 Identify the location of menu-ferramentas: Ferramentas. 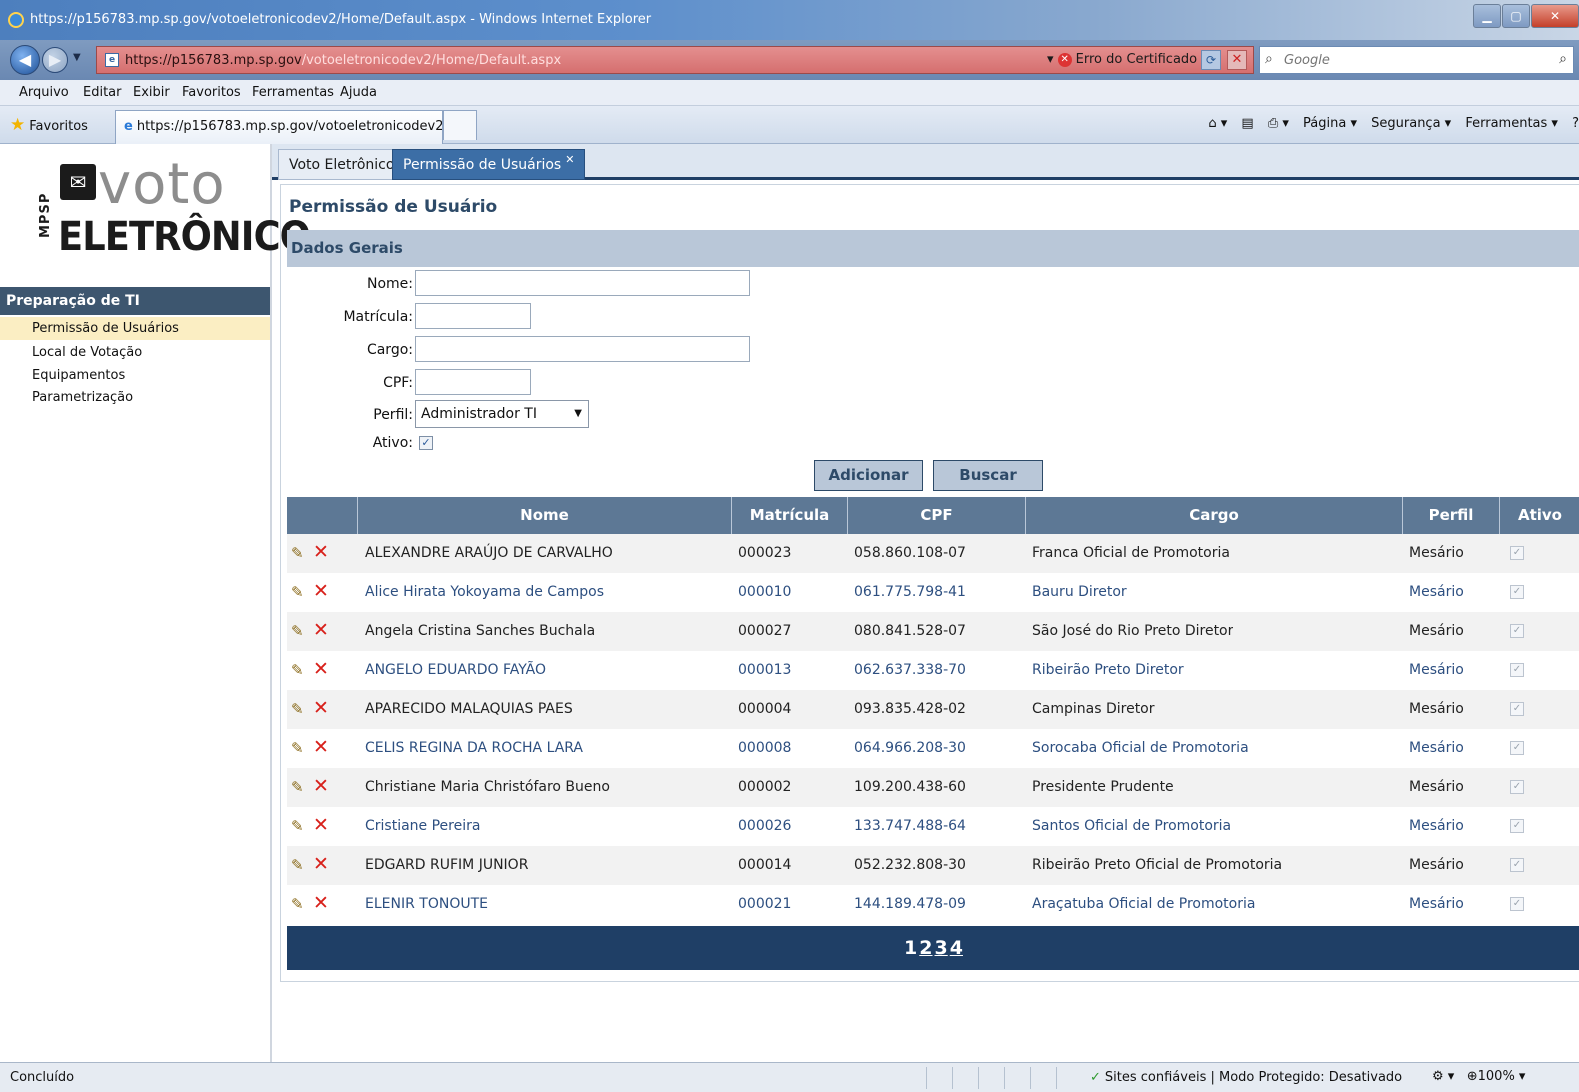
(293, 92).